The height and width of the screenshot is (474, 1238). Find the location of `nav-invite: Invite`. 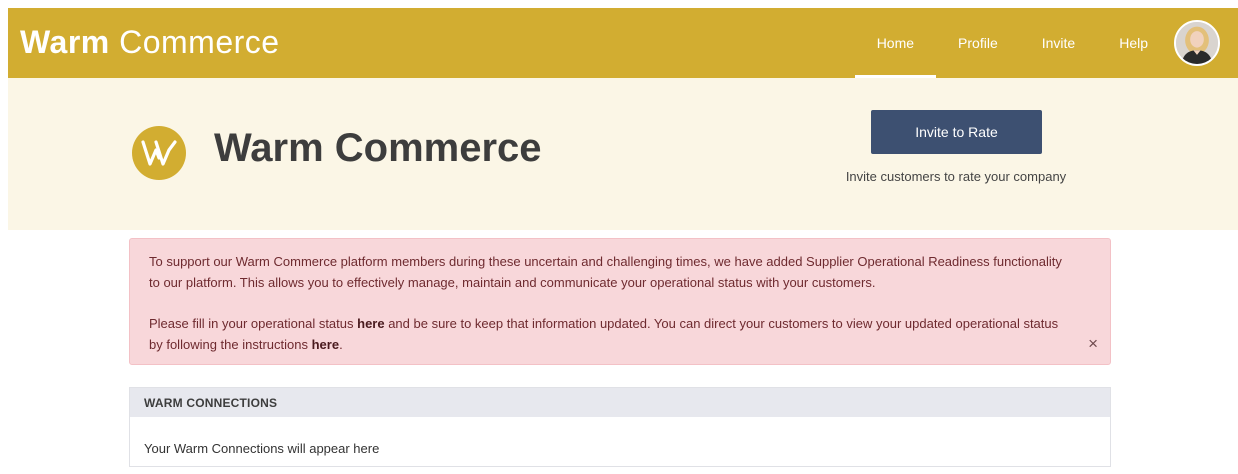

nav-invite: Invite is located at coordinates (1058, 43).